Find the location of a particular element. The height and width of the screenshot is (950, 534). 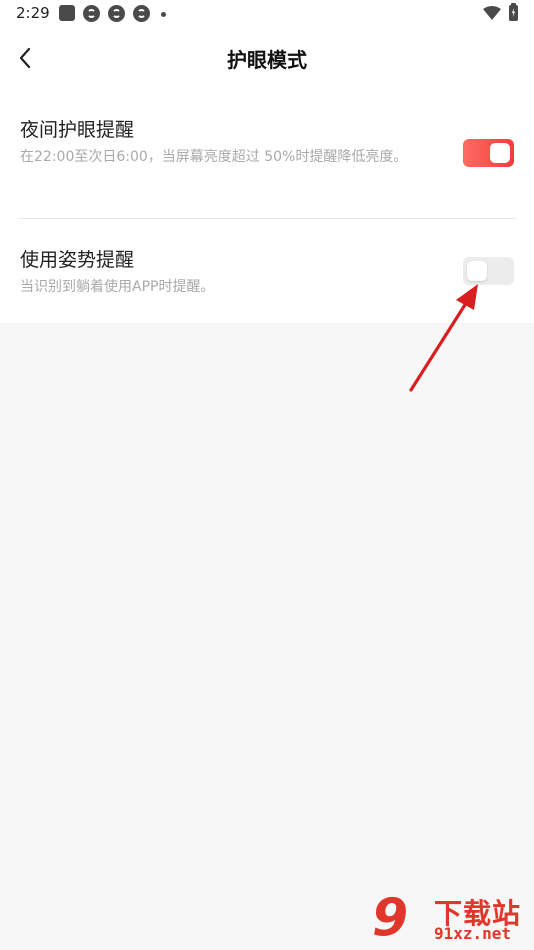

setting-description: 当识别到躺着使用APP时提醒。 is located at coordinates (117, 287).